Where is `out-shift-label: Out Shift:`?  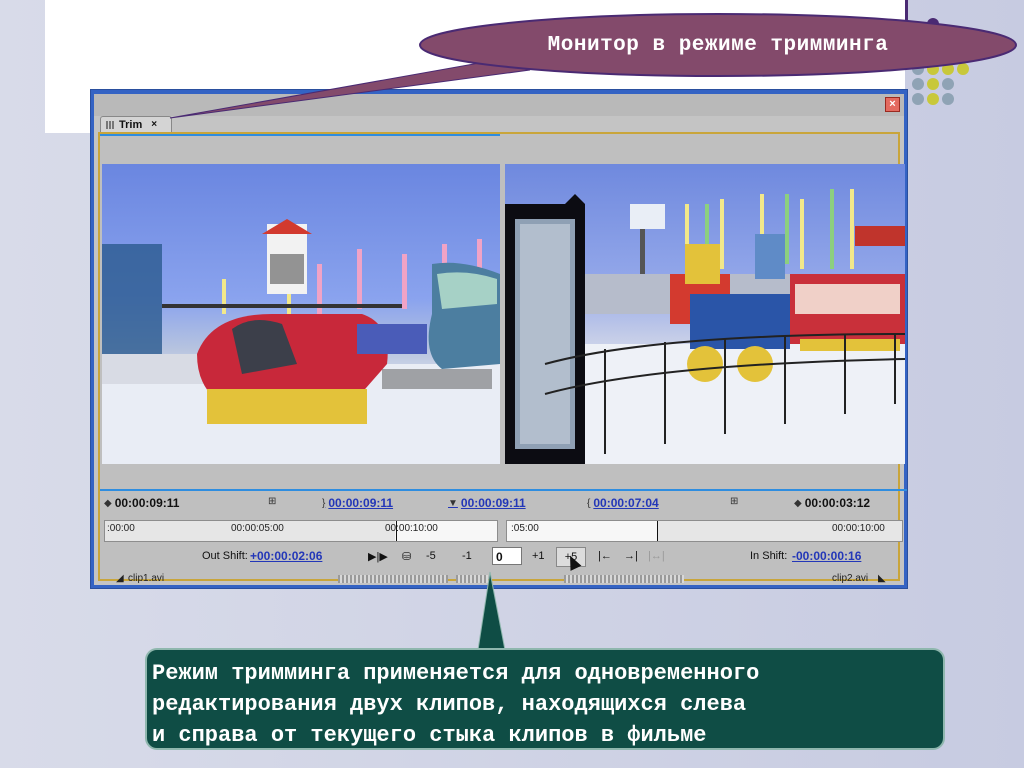
out-shift-label: Out Shift: is located at coordinates (225, 556).